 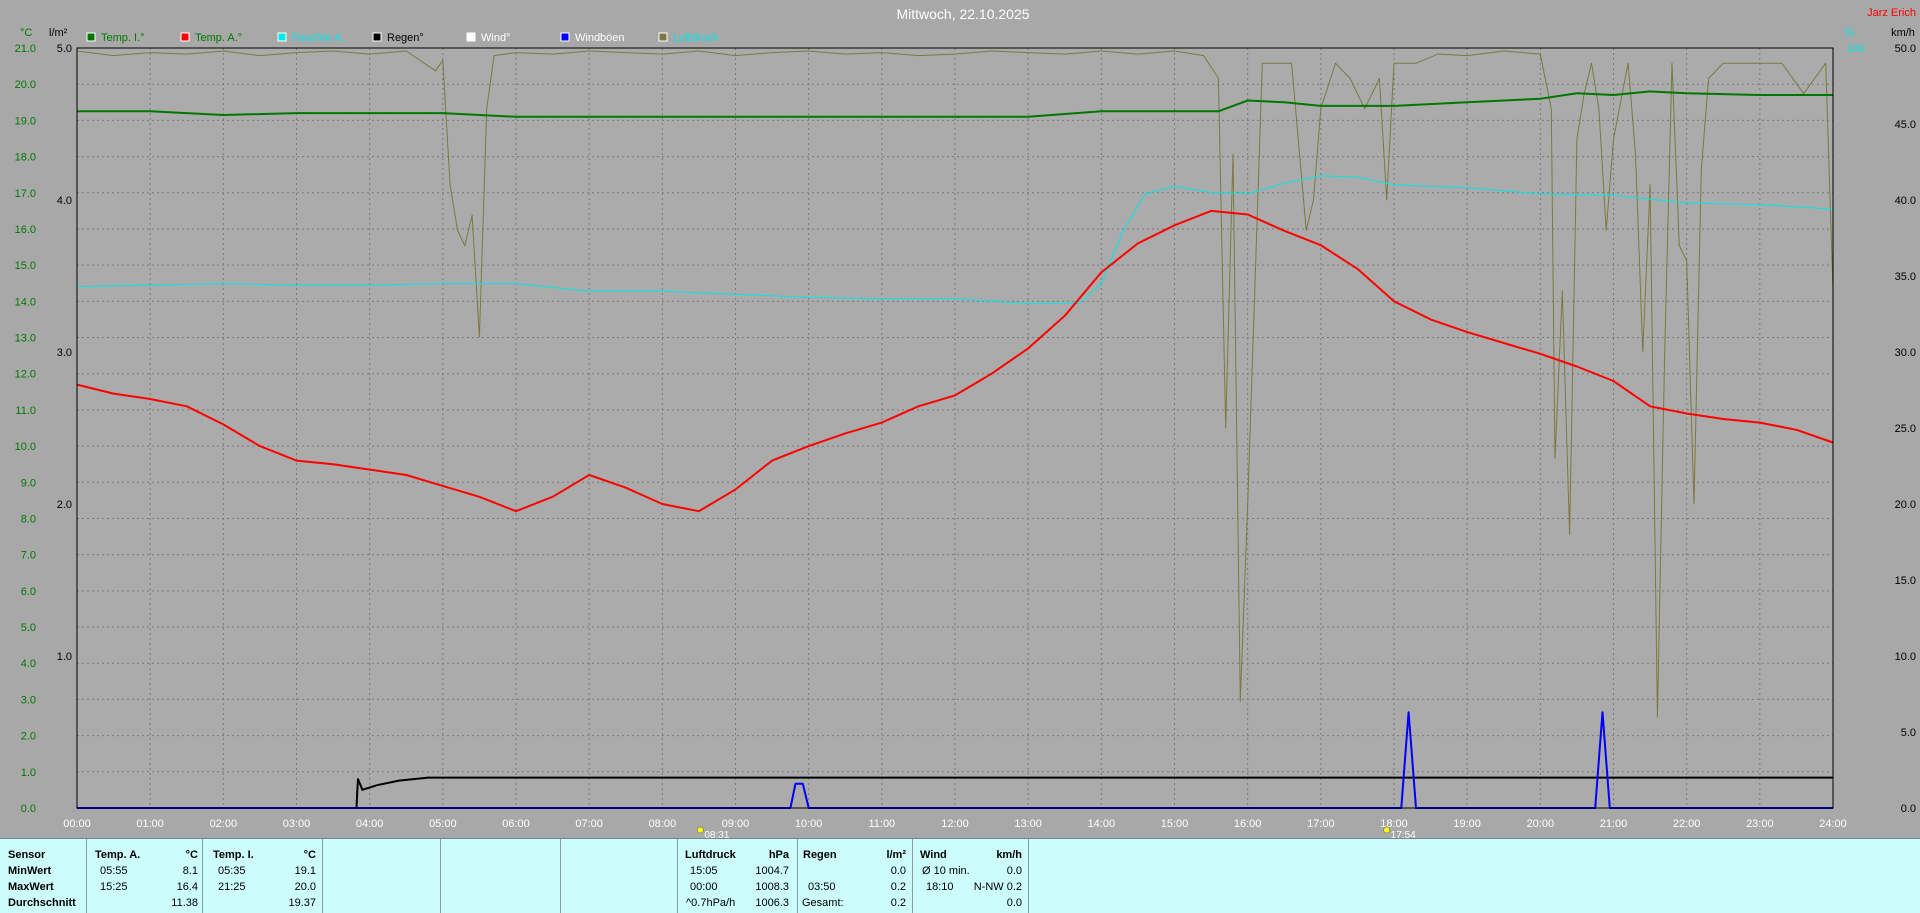 What do you see at coordinates (114, 887) in the screenshot?
I see `temp-a-max-time: 15:25` at bounding box center [114, 887].